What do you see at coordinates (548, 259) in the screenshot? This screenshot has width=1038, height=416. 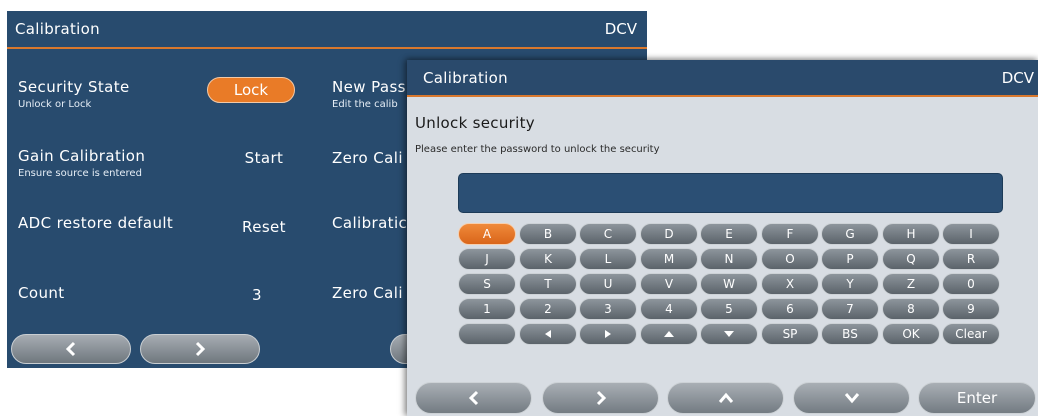 I see `key-k: K` at bounding box center [548, 259].